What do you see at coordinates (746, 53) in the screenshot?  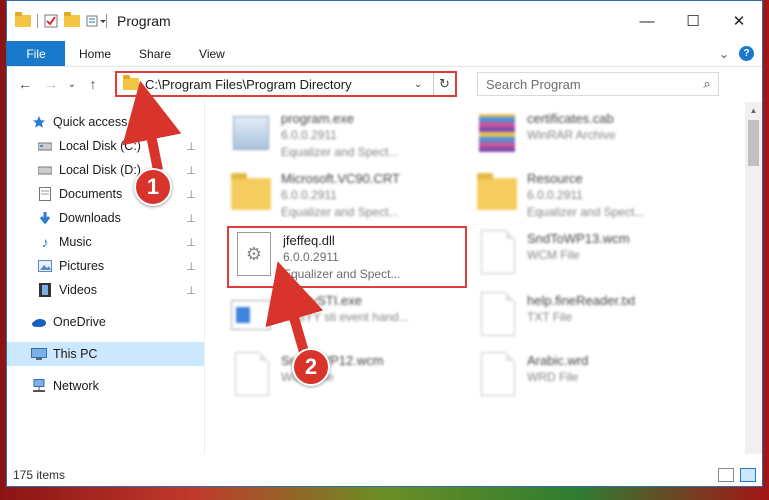 I see `help-icon: ?` at bounding box center [746, 53].